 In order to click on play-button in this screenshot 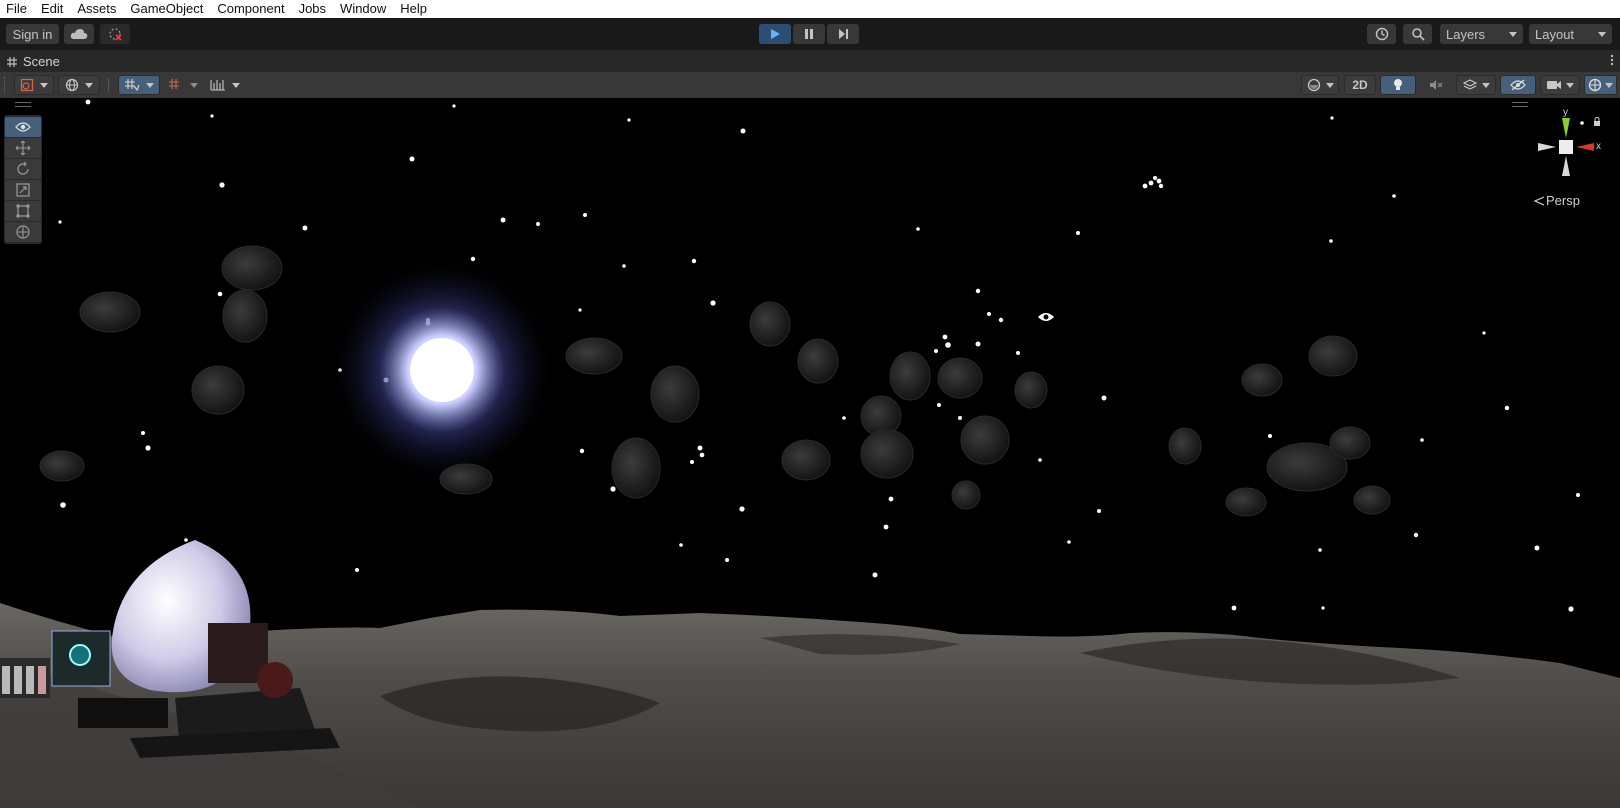, I will do `click(775, 34)`.